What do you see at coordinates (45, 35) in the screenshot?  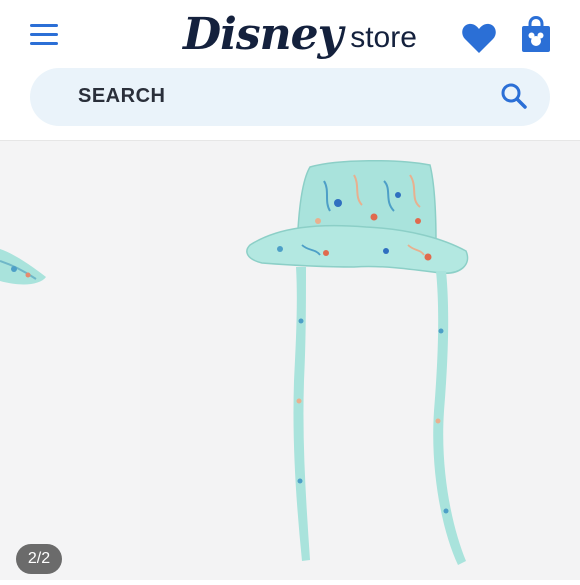 I see `hamburger-menu-icon` at bounding box center [45, 35].